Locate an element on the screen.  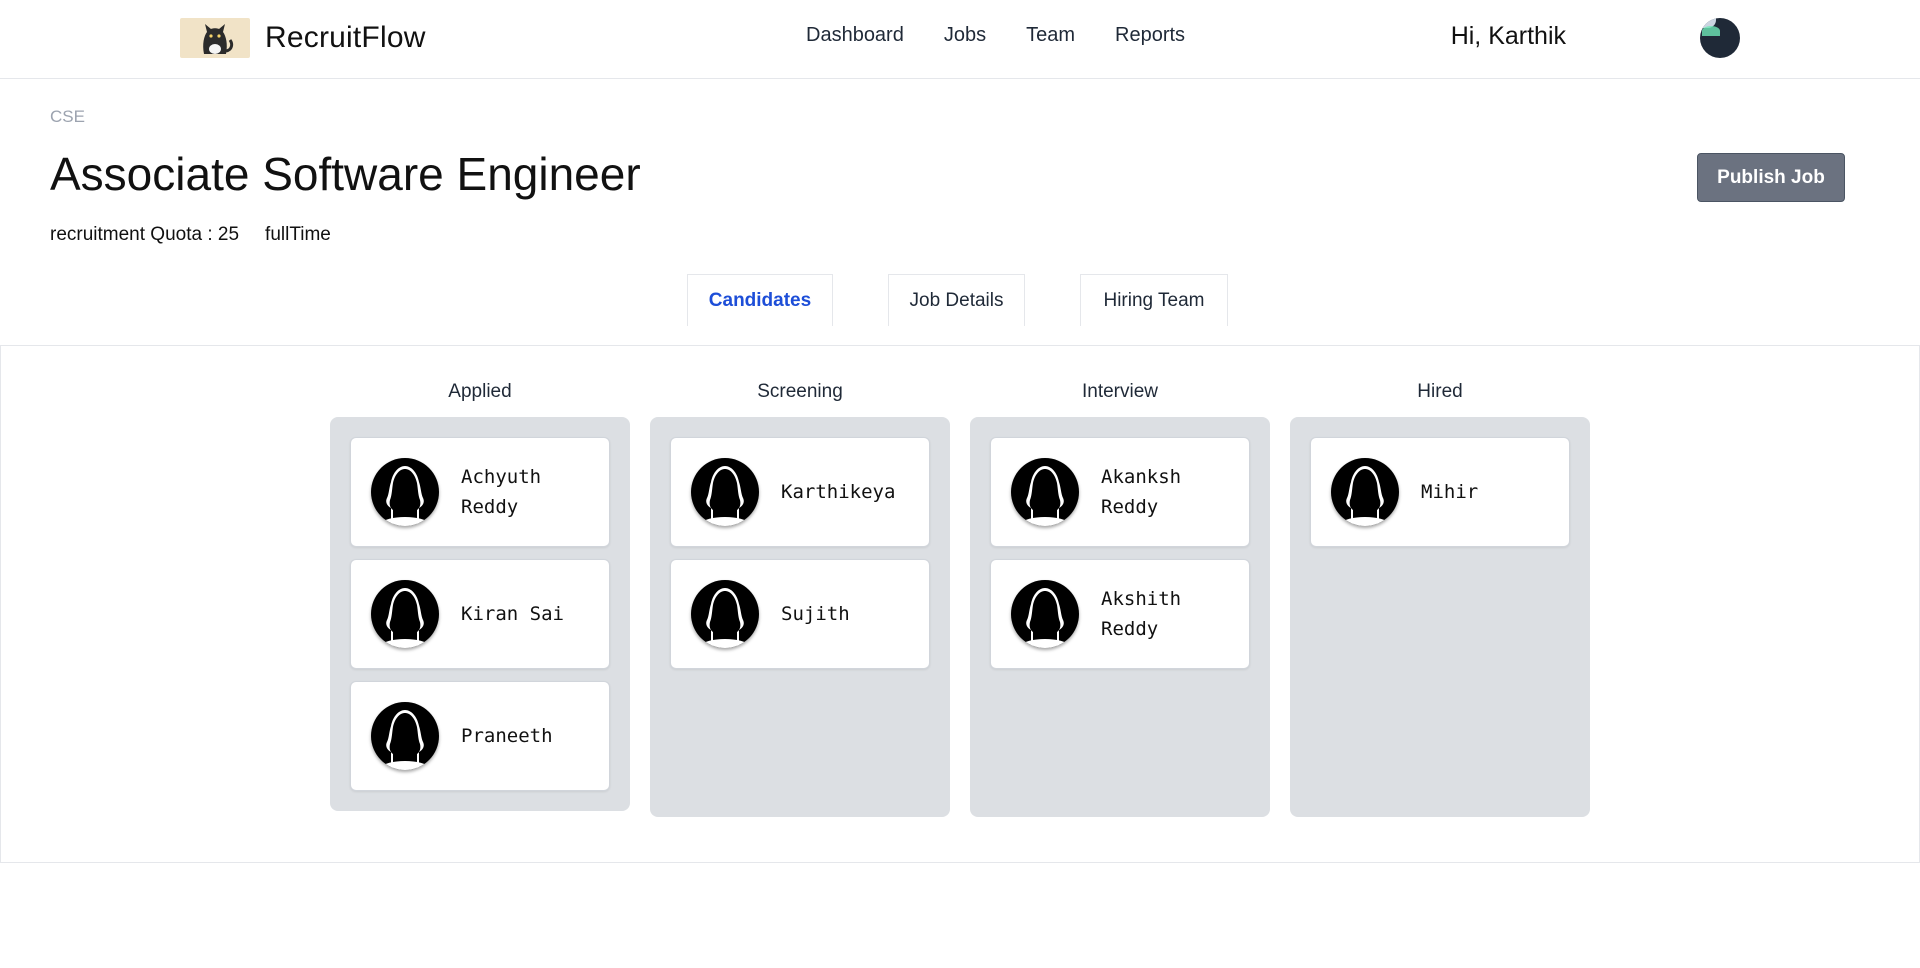
nav-jobs: Jobs is located at coordinates (965, 35).